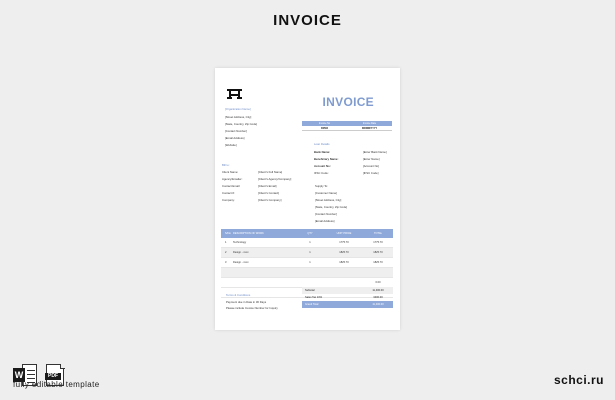  What do you see at coordinates (307, 243) in the screenshot?
I see `table-row: 1 Technology 1 1775.70 1775.70` at bounding box center [307, 243].